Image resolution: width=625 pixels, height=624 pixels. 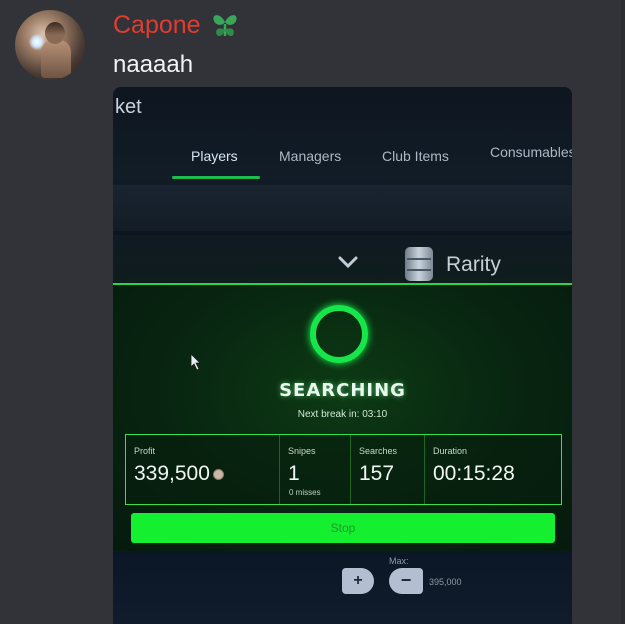 I want to click on app-title: ket, so click(x=128, y=107).